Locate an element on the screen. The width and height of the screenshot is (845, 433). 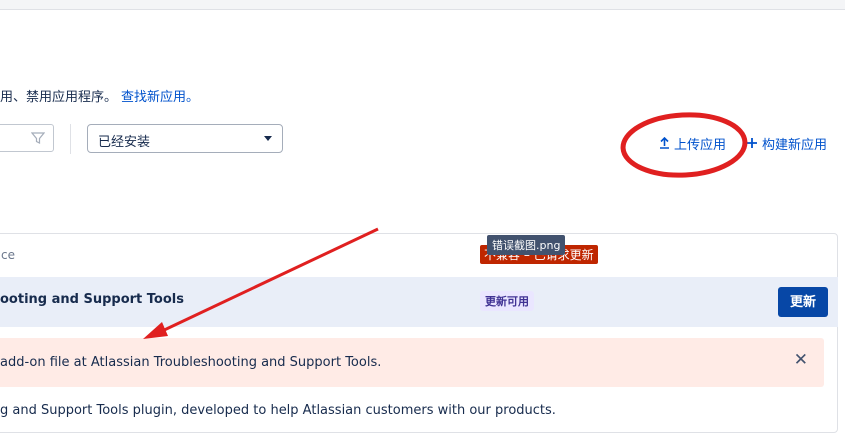
upload-icon is located at coordinates (664, 144).